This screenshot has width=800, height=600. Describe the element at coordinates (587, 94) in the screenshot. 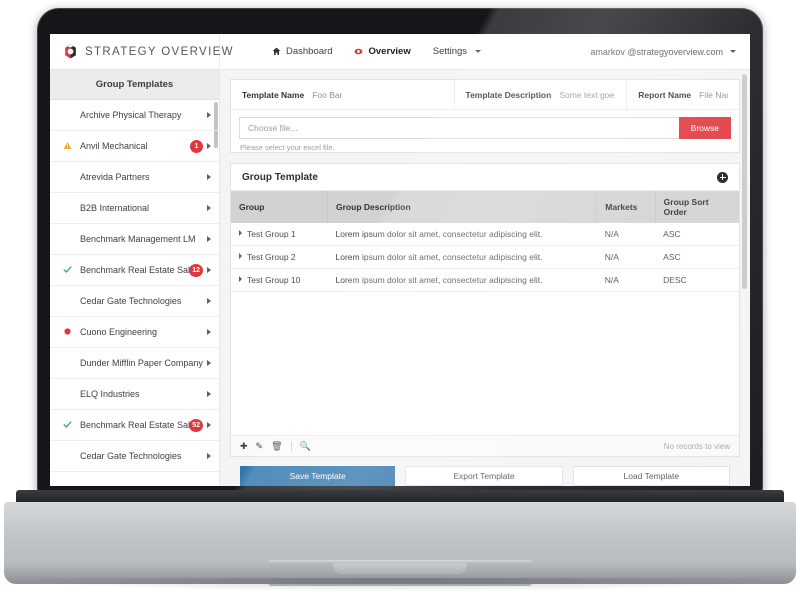

I see `field-value: Some text goes up` at that location.